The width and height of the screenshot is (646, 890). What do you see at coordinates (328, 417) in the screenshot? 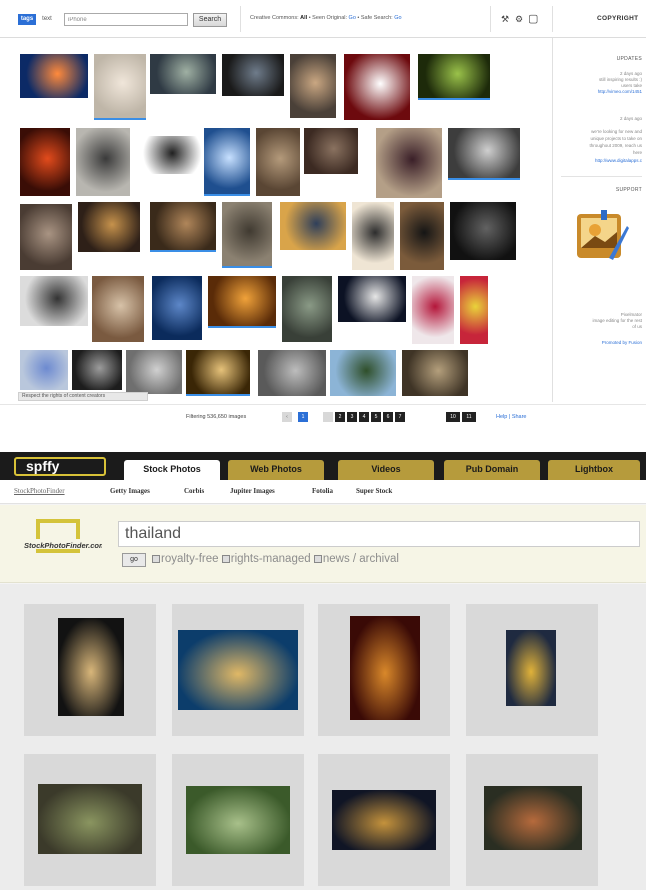
I see `page-button` at bounding box center [328, 417].